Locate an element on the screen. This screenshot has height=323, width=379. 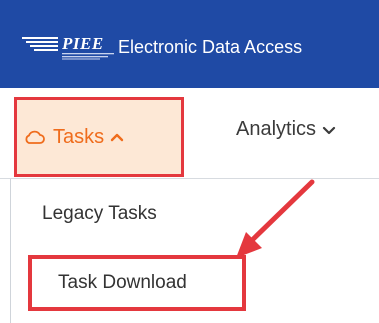
menu-border is located at coordinates (10, 251).